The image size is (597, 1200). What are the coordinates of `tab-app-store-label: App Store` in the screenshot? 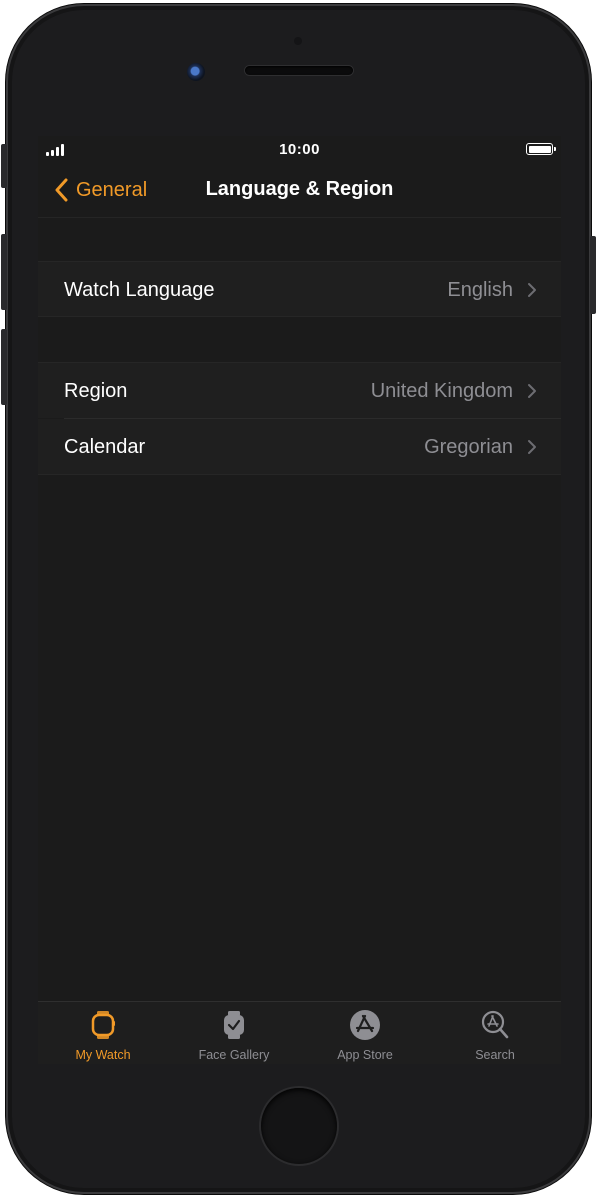 It's located at (365, 1055).